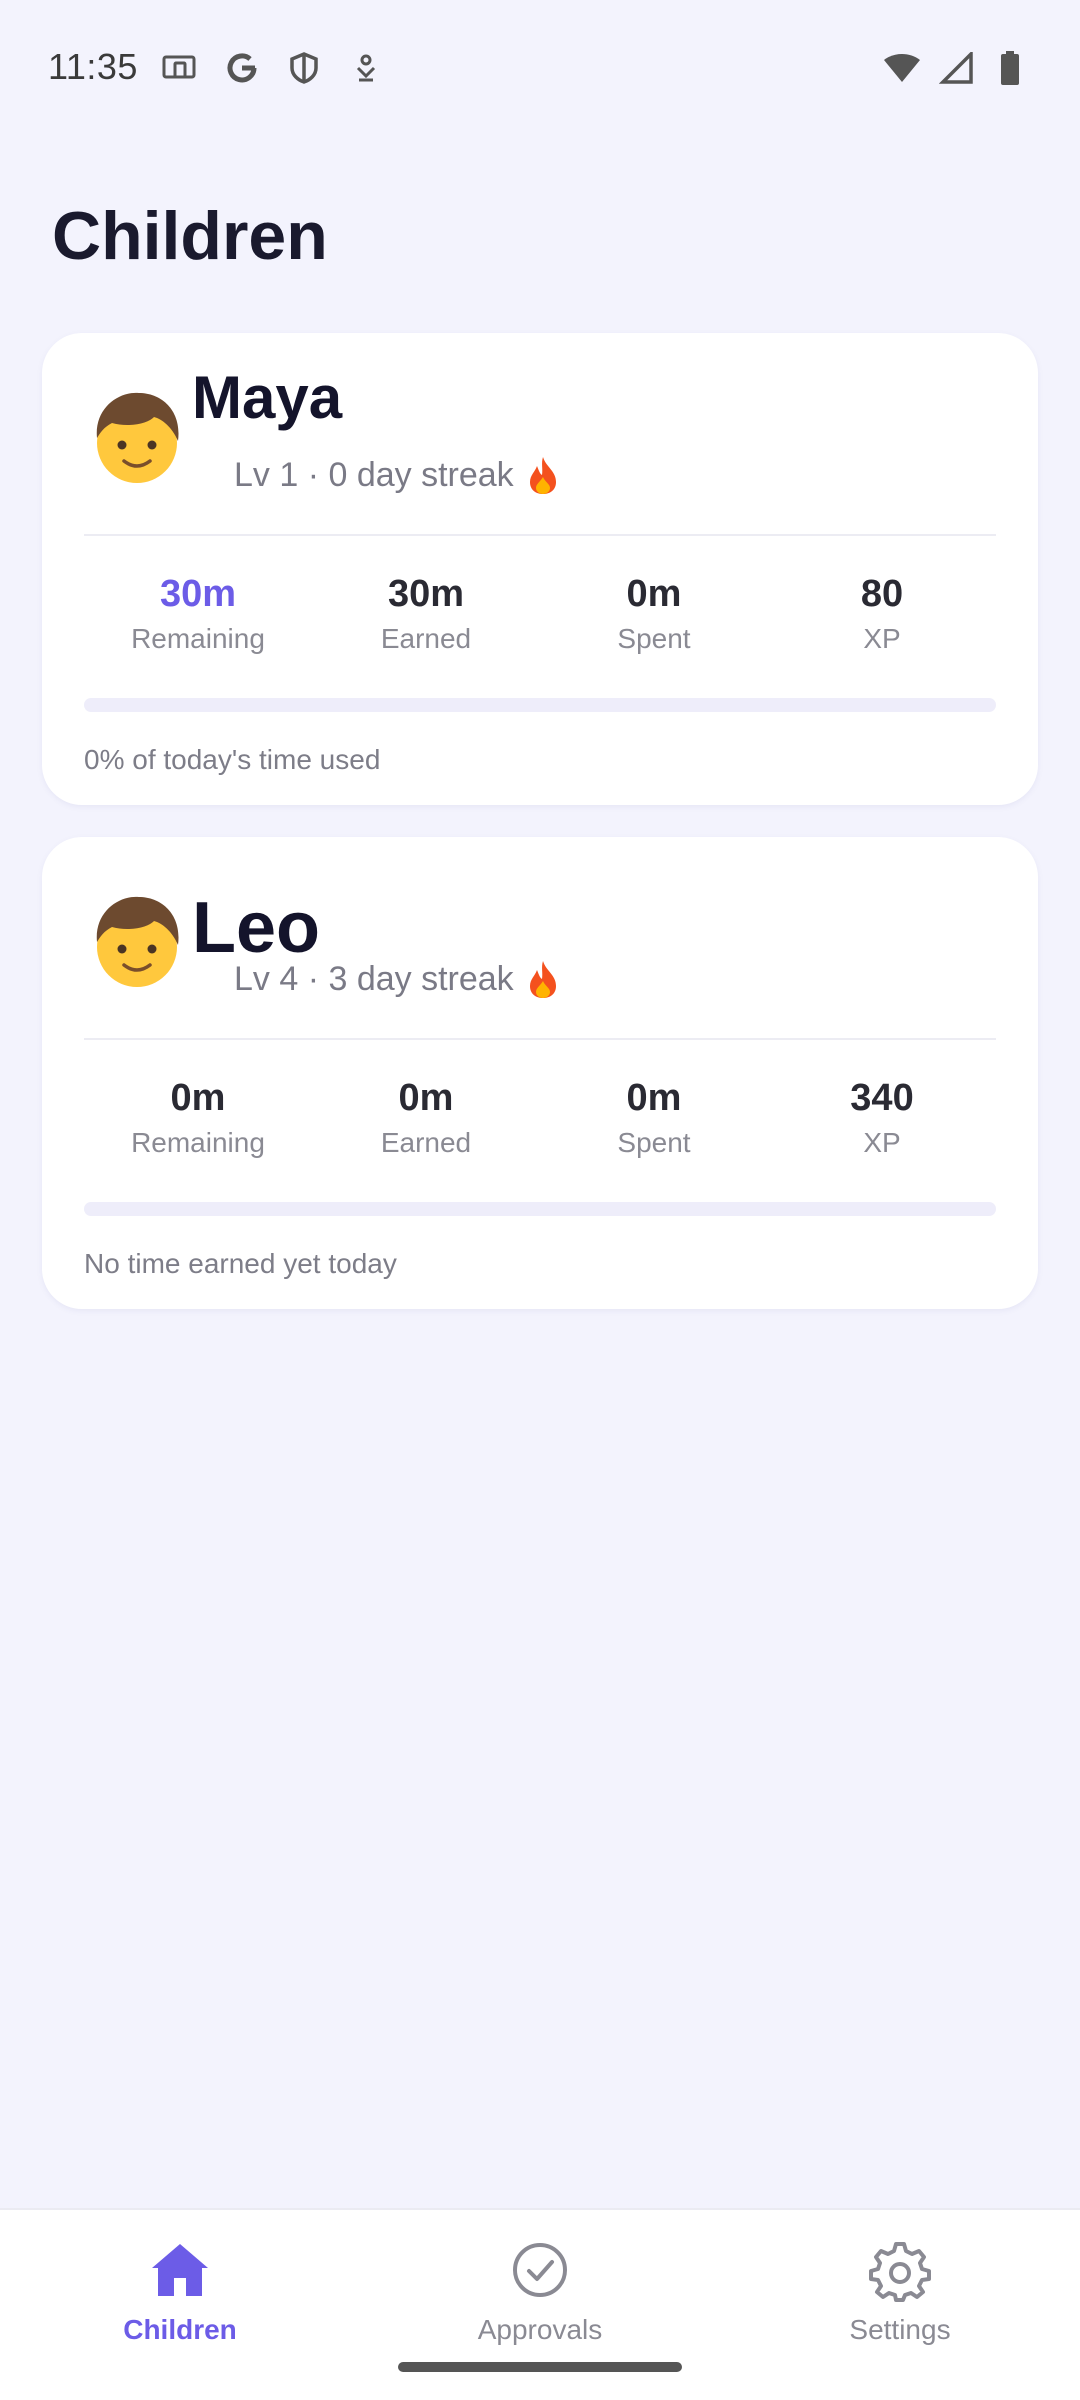 Image resolution: width=1080 pixels, height=2400 pixels. I want to click on nav-label: Approvals, so click(540, 2329).